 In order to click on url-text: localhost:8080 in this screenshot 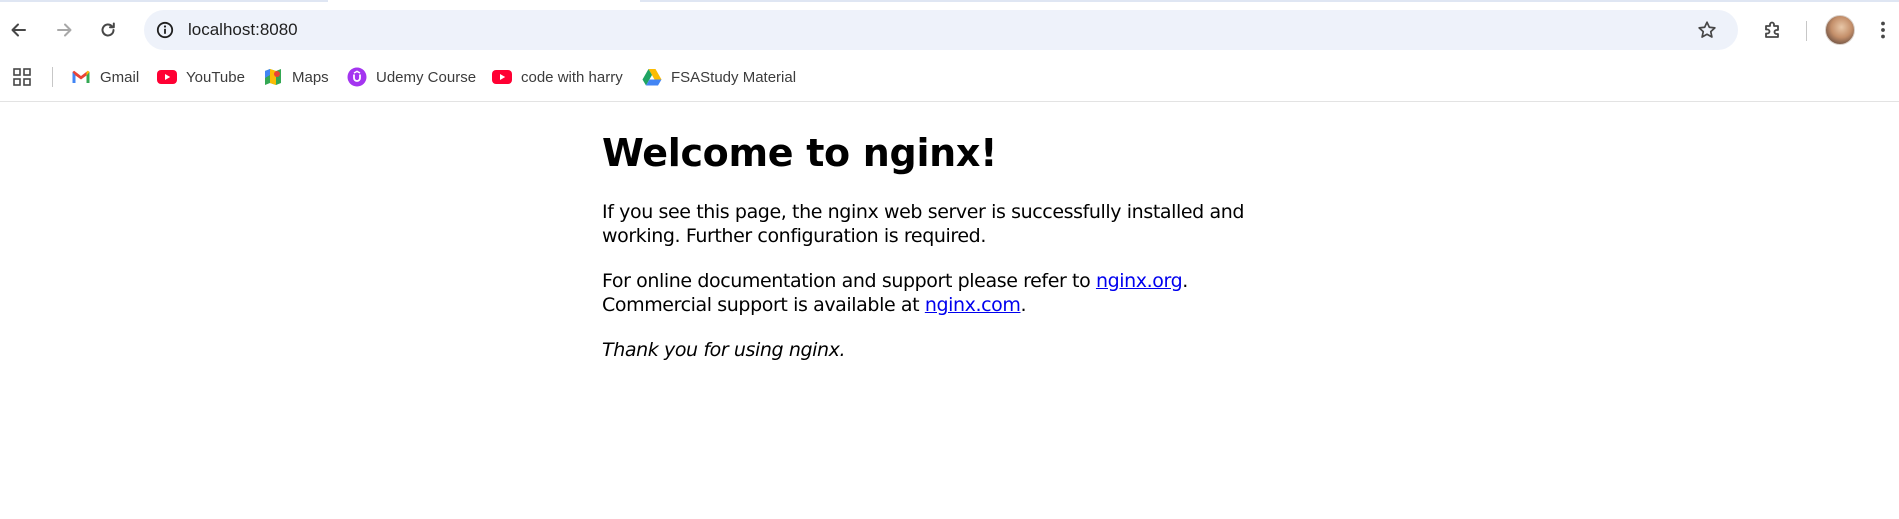, I will do `click(243, 30)`.